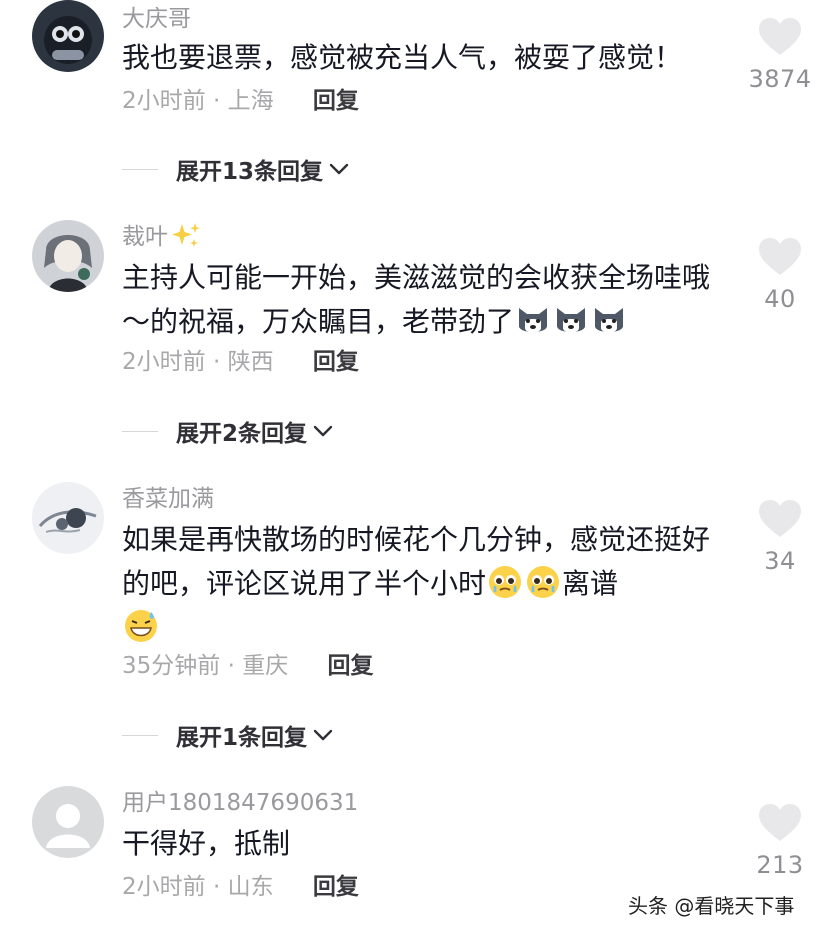  Describe the element at coordinates (416, 299) in the screenshot. I see `comment-text: 主持人可能一开始，美滋滋觉的会收获全场哇哦～的祝福，万众瞩目，老带劲了` at that location.